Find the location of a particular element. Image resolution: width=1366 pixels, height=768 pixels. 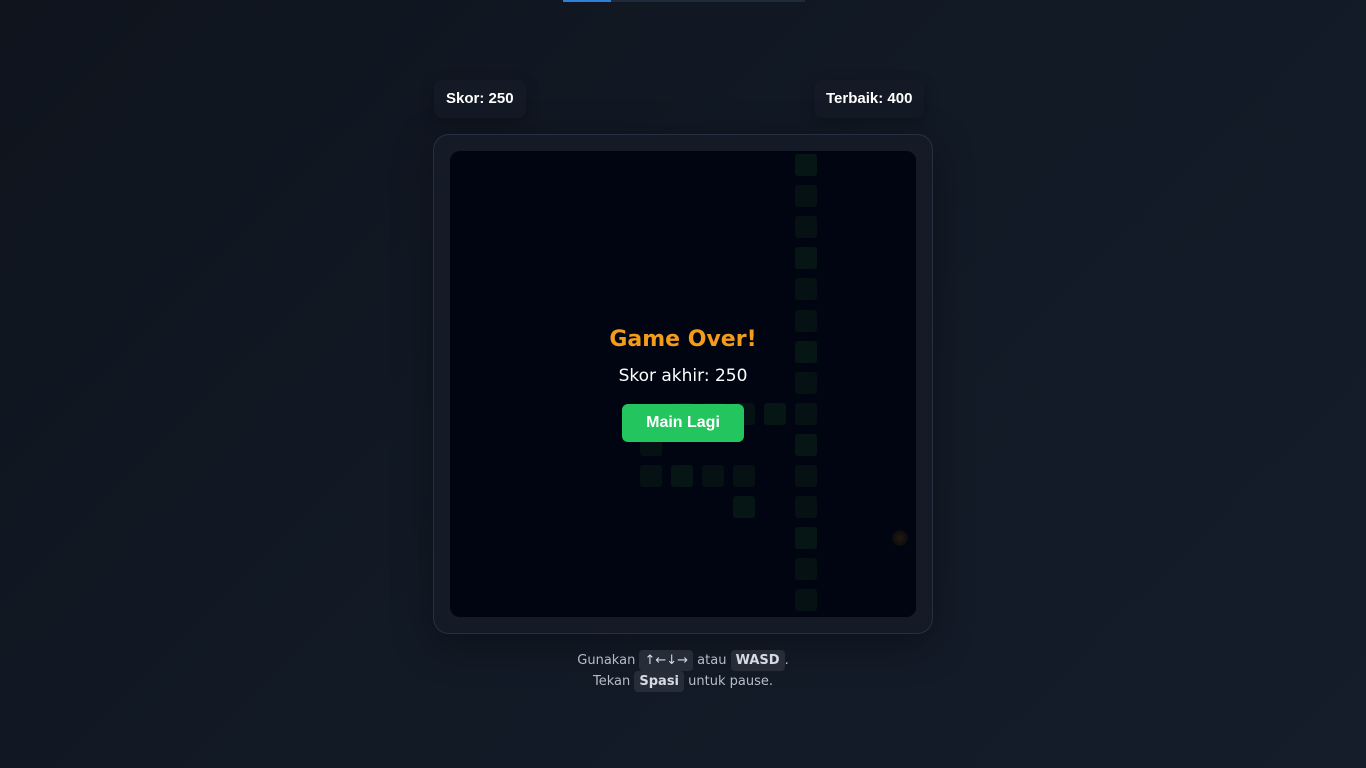

final-score-text: Skor akhir: 250 is located at coordinates (683, 376).